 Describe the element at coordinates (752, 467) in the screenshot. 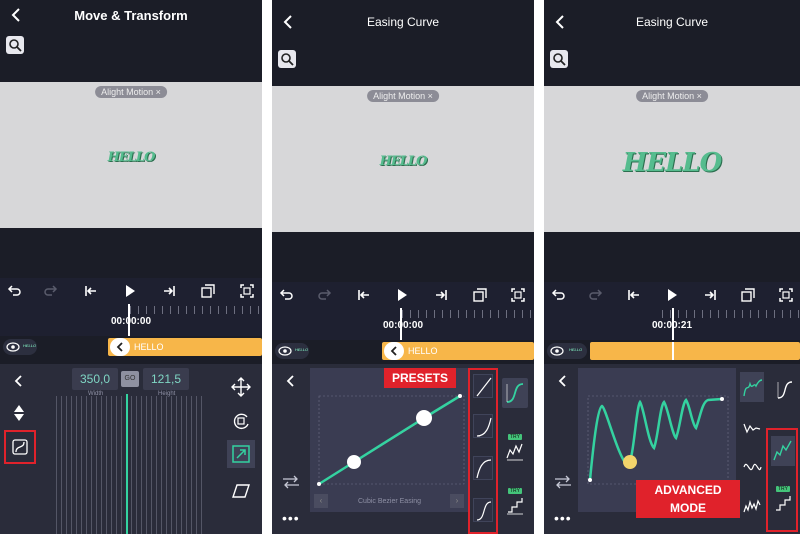

I see `wave-mode-icon` at that location.